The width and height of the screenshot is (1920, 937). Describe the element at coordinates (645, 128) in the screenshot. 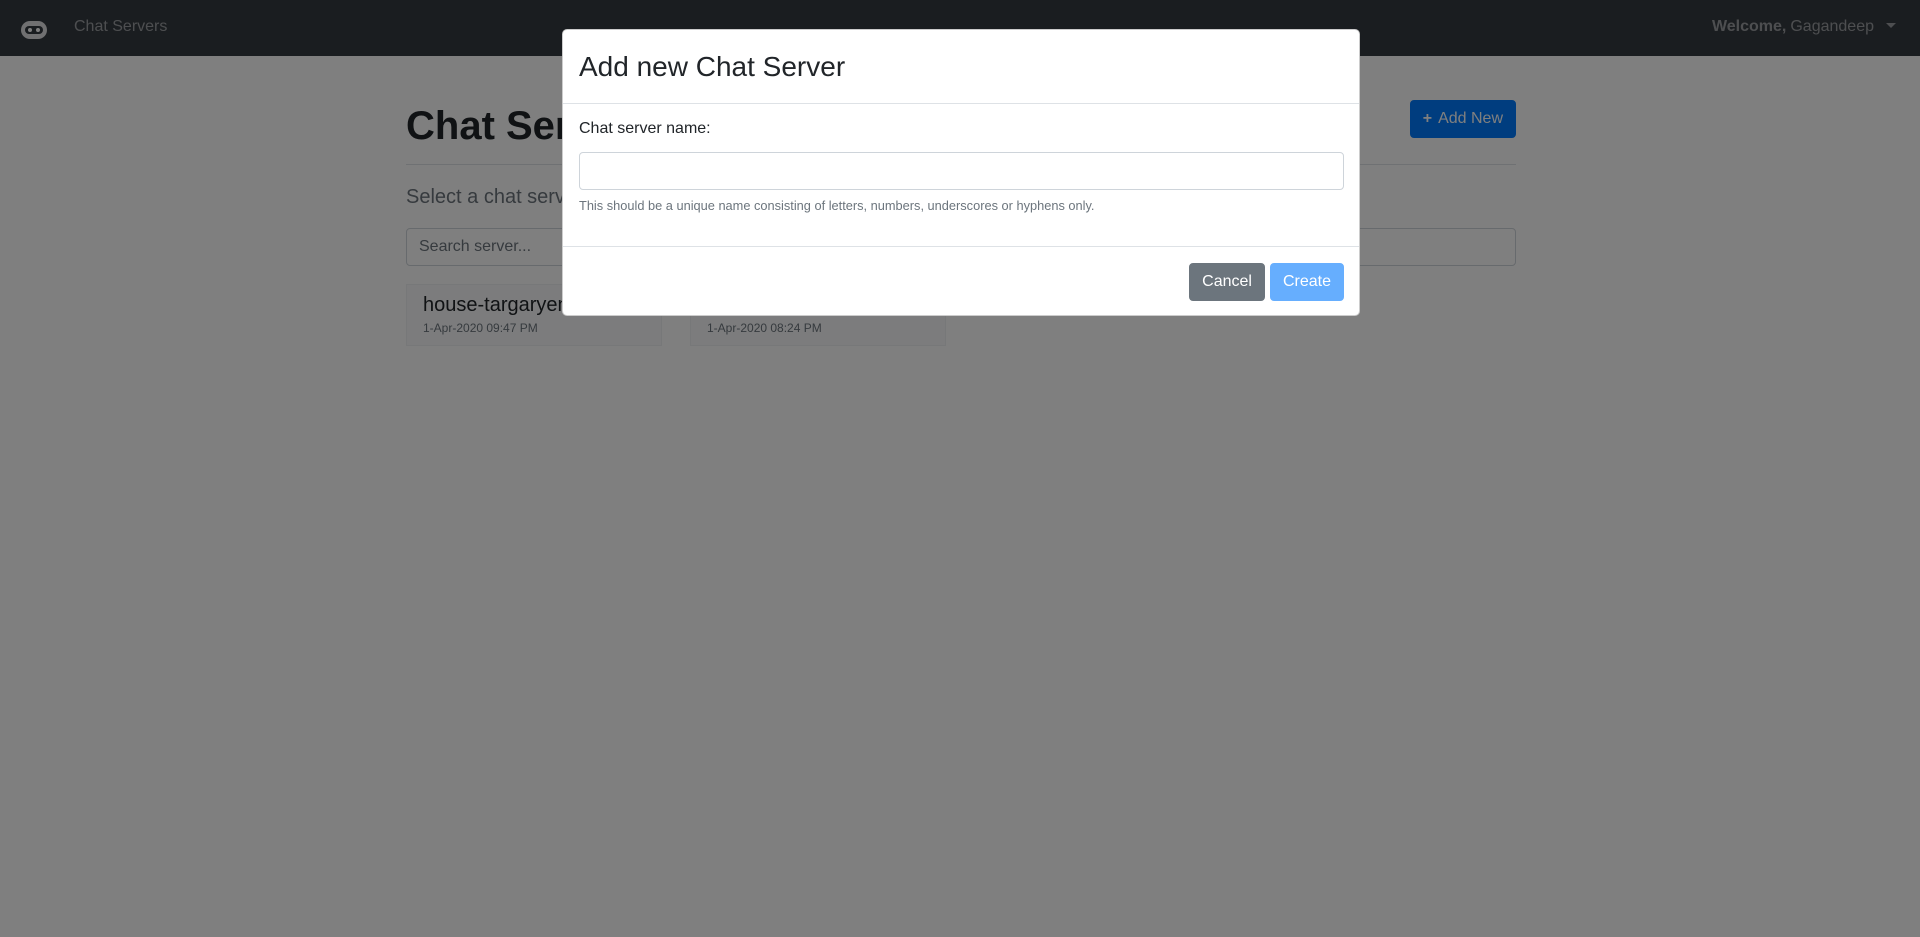

I see `server-name-label: Chat server name:` at that location.